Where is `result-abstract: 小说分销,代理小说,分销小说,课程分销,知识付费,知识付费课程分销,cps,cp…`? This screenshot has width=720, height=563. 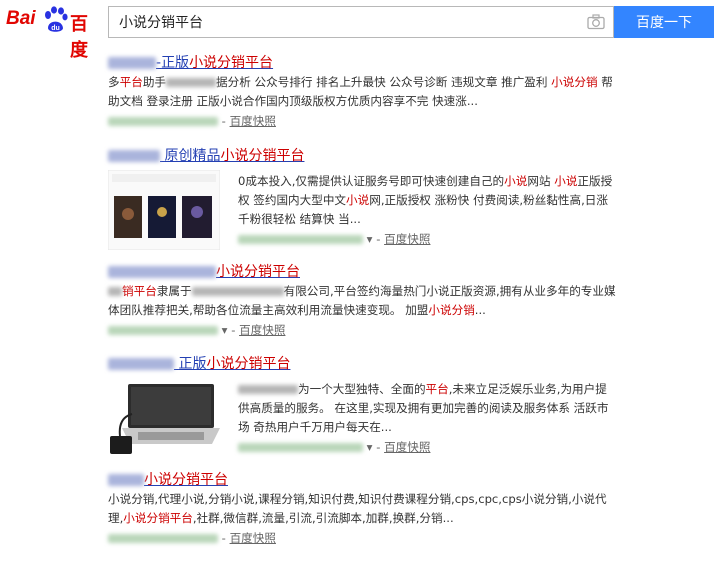
result-abstract: 小说分销,代理小说,分销小说,课程分销,知识付费,知识付费课程分销,cps,cp… is located at coordinates (357, 508).